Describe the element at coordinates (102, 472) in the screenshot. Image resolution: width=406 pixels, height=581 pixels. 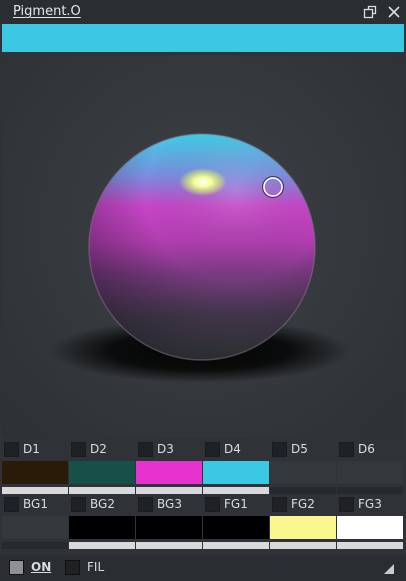
I see `slot-swatch-d2` at that location.